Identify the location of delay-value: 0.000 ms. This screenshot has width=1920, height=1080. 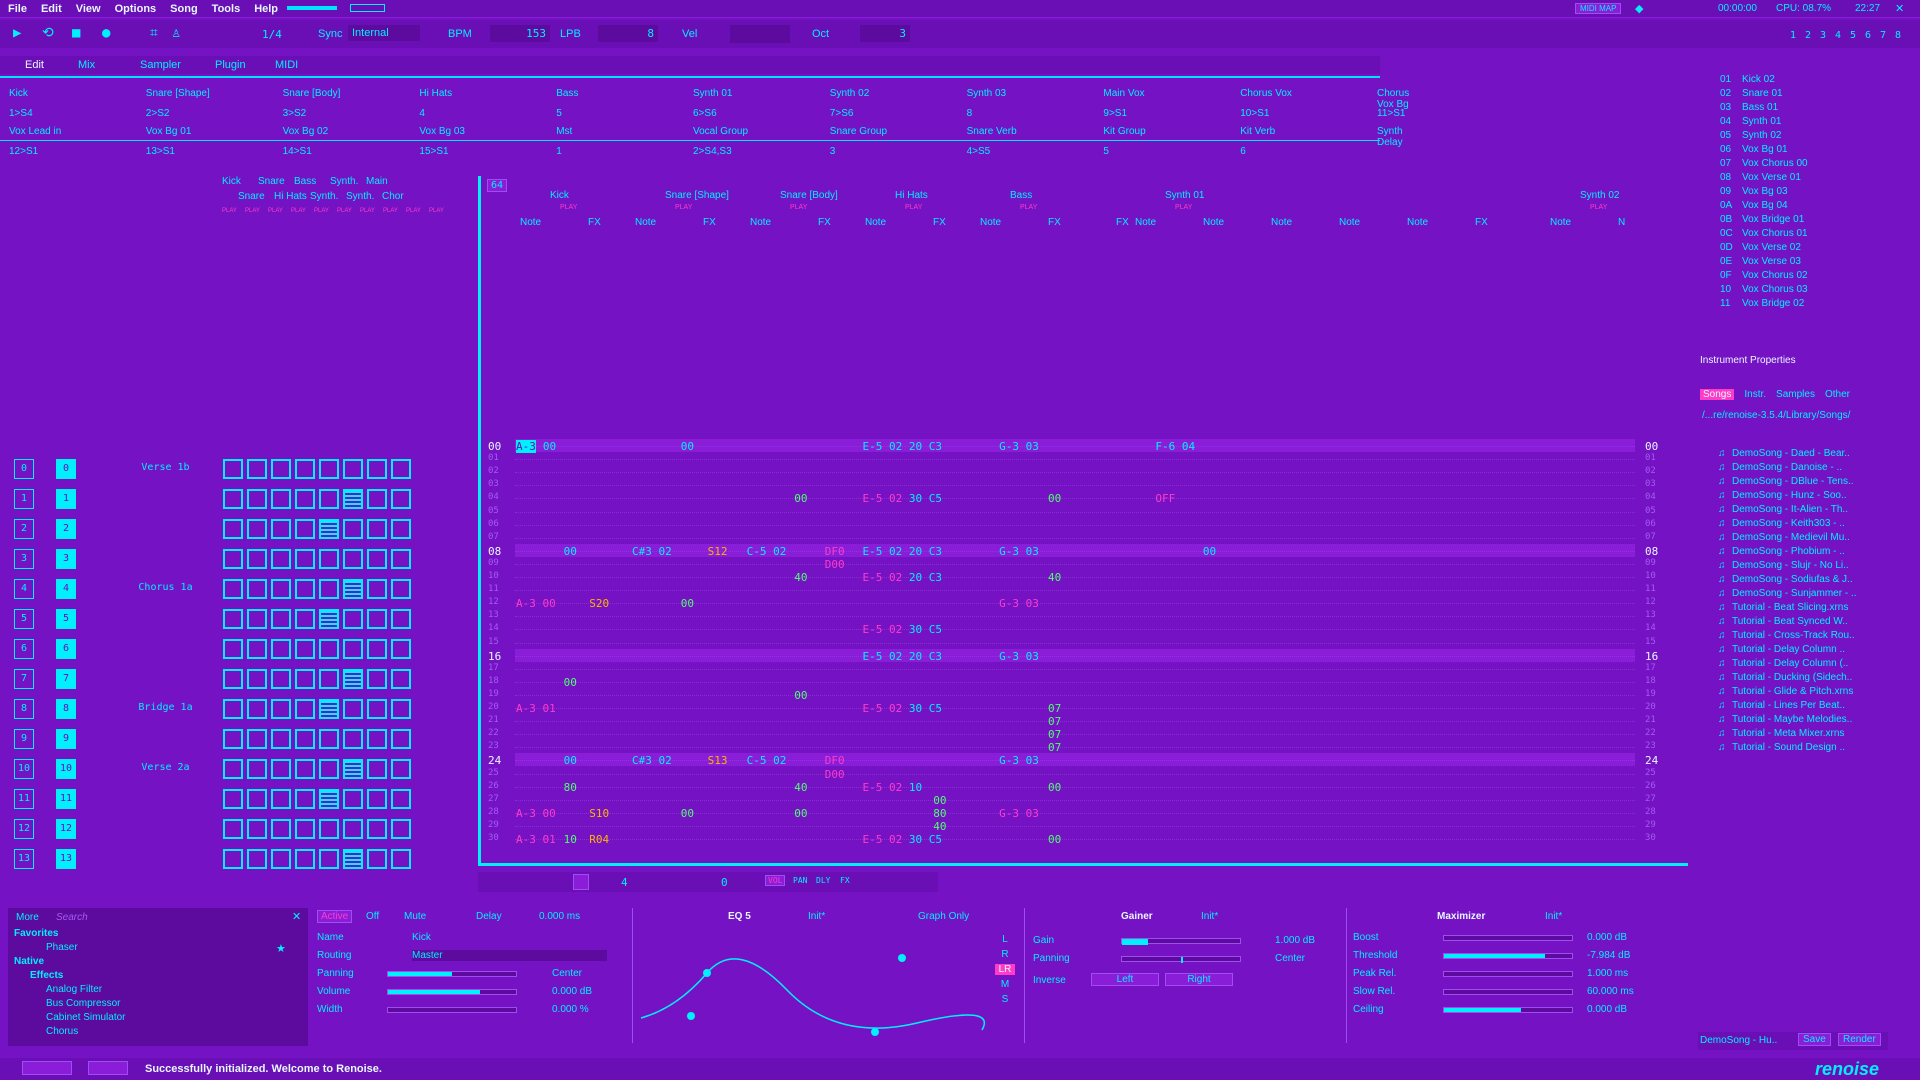
(559, 916).